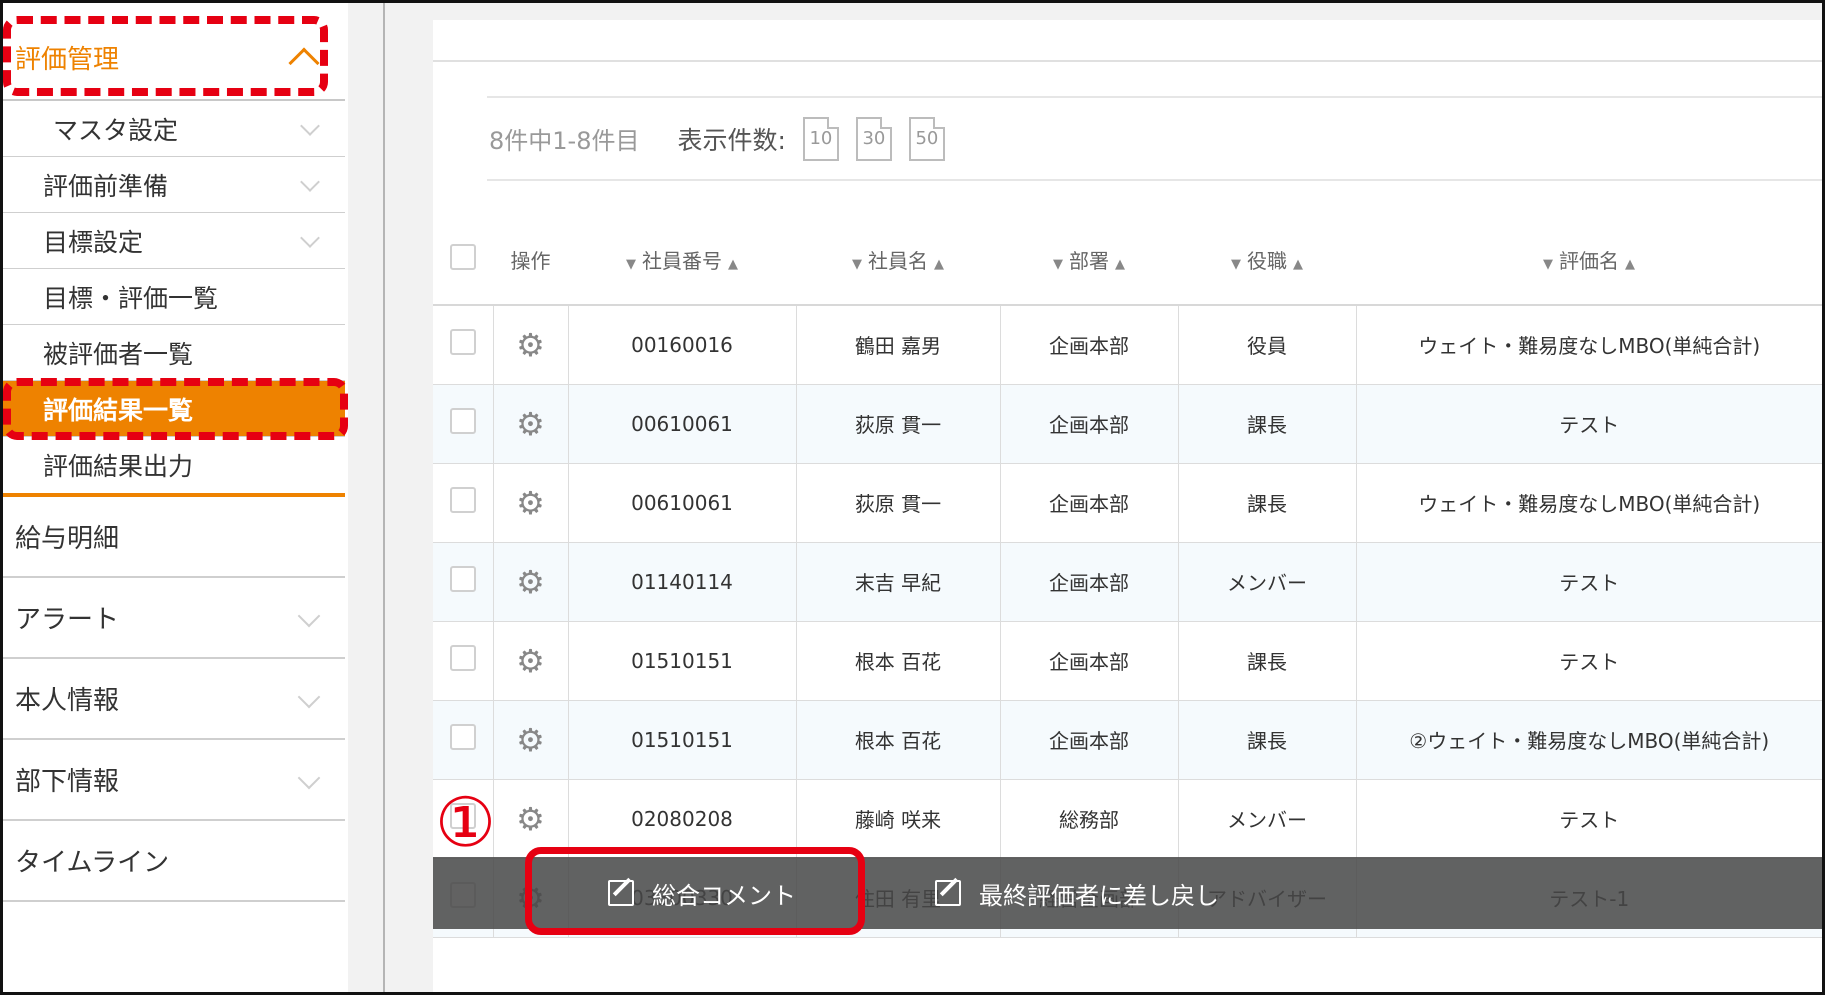 The image size is (1825, 995). I want to click on sidebar-item-pre-eval: 評価前準備, so click(174, 185).